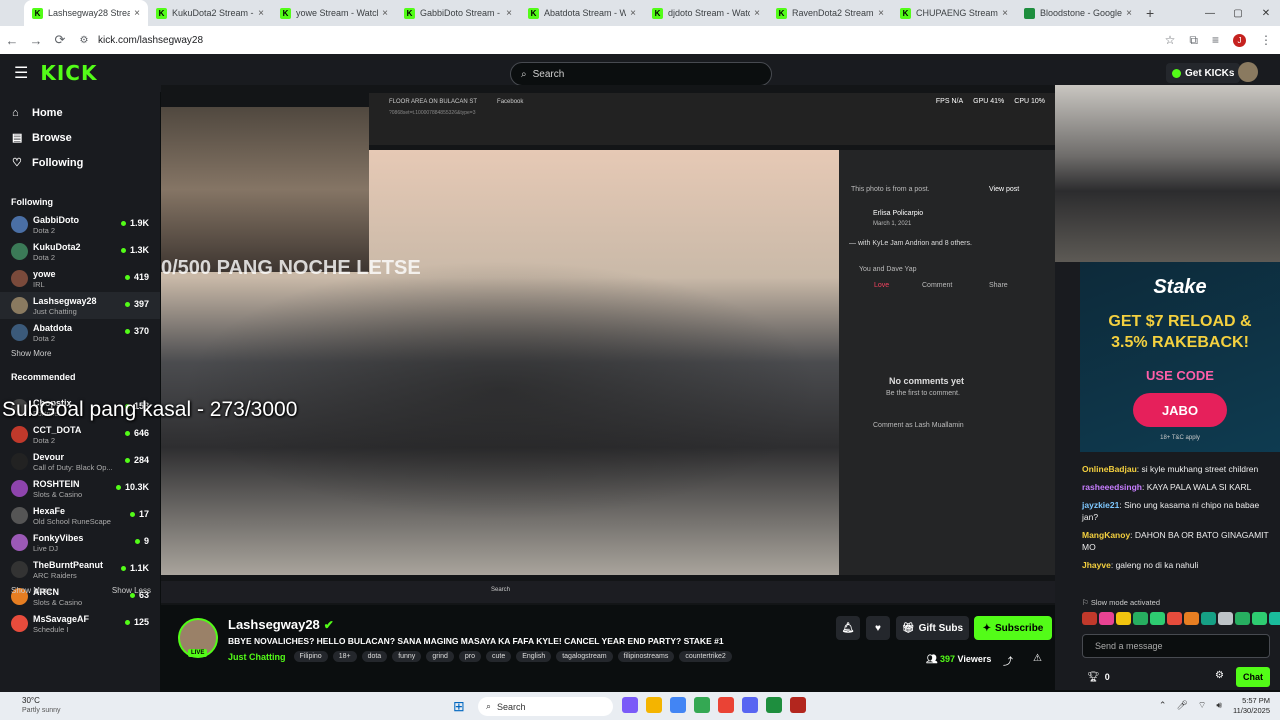 Image resolution: width=1280 pixels, height=720 pixels. What do you see at coordinates (68, 73) in the screenshot?
I see `kick-logo: KICK` at bounding box center [68, 73].